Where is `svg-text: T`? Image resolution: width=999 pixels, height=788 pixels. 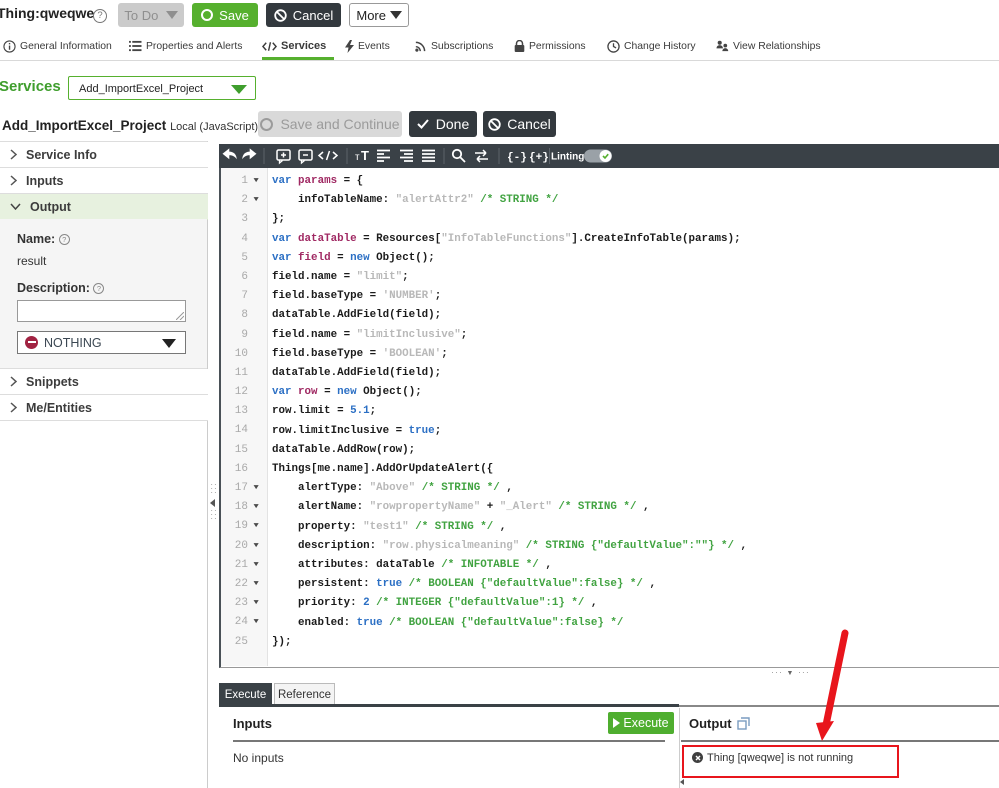 svg-text: T is located at coordinates (365, 155).